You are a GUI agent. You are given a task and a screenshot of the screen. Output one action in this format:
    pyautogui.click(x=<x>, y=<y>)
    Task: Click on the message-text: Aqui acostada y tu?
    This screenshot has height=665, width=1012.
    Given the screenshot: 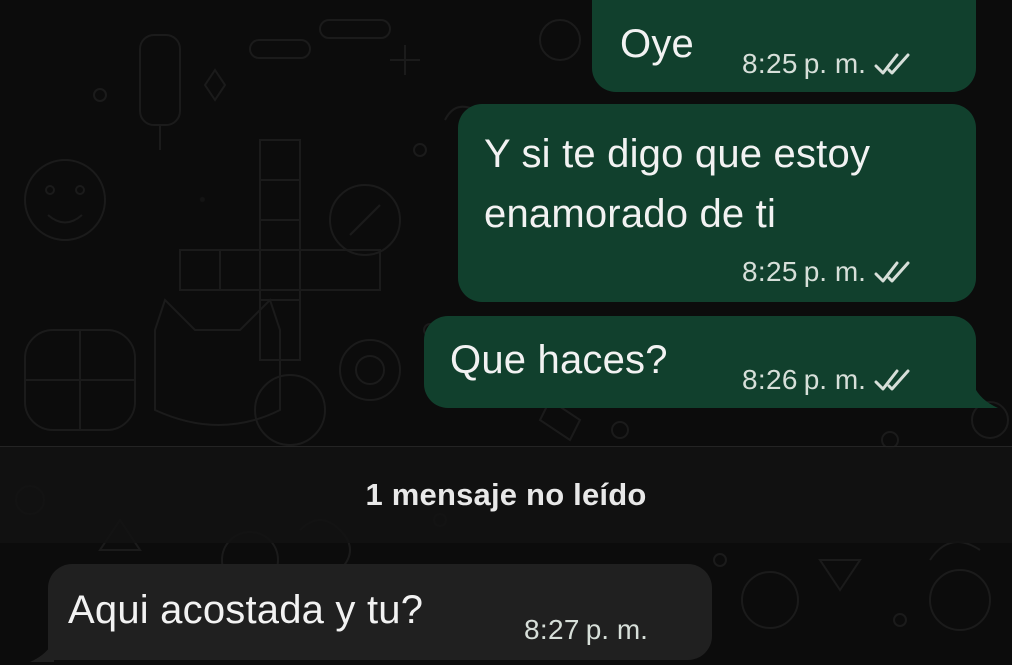 What is the action you would take?
    pyautogui.click(x=246, y=610)
    